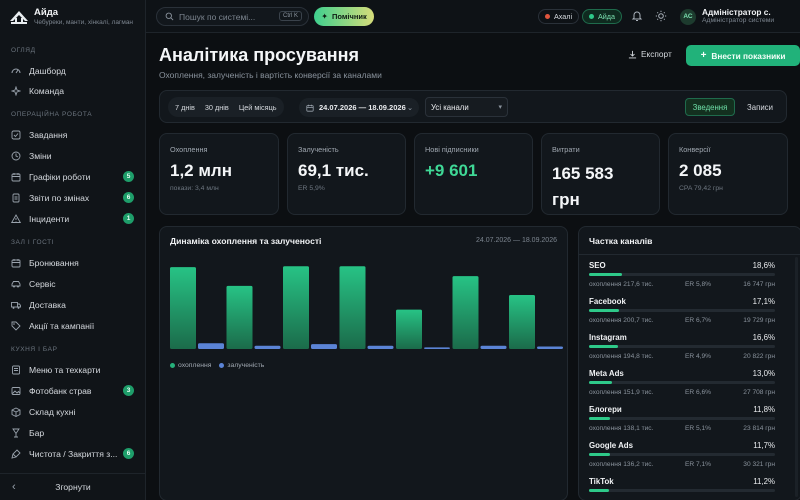 This screenshot has height=500, width=800. I want to click on period-this-month: Цей місяць, so click(258, 107).